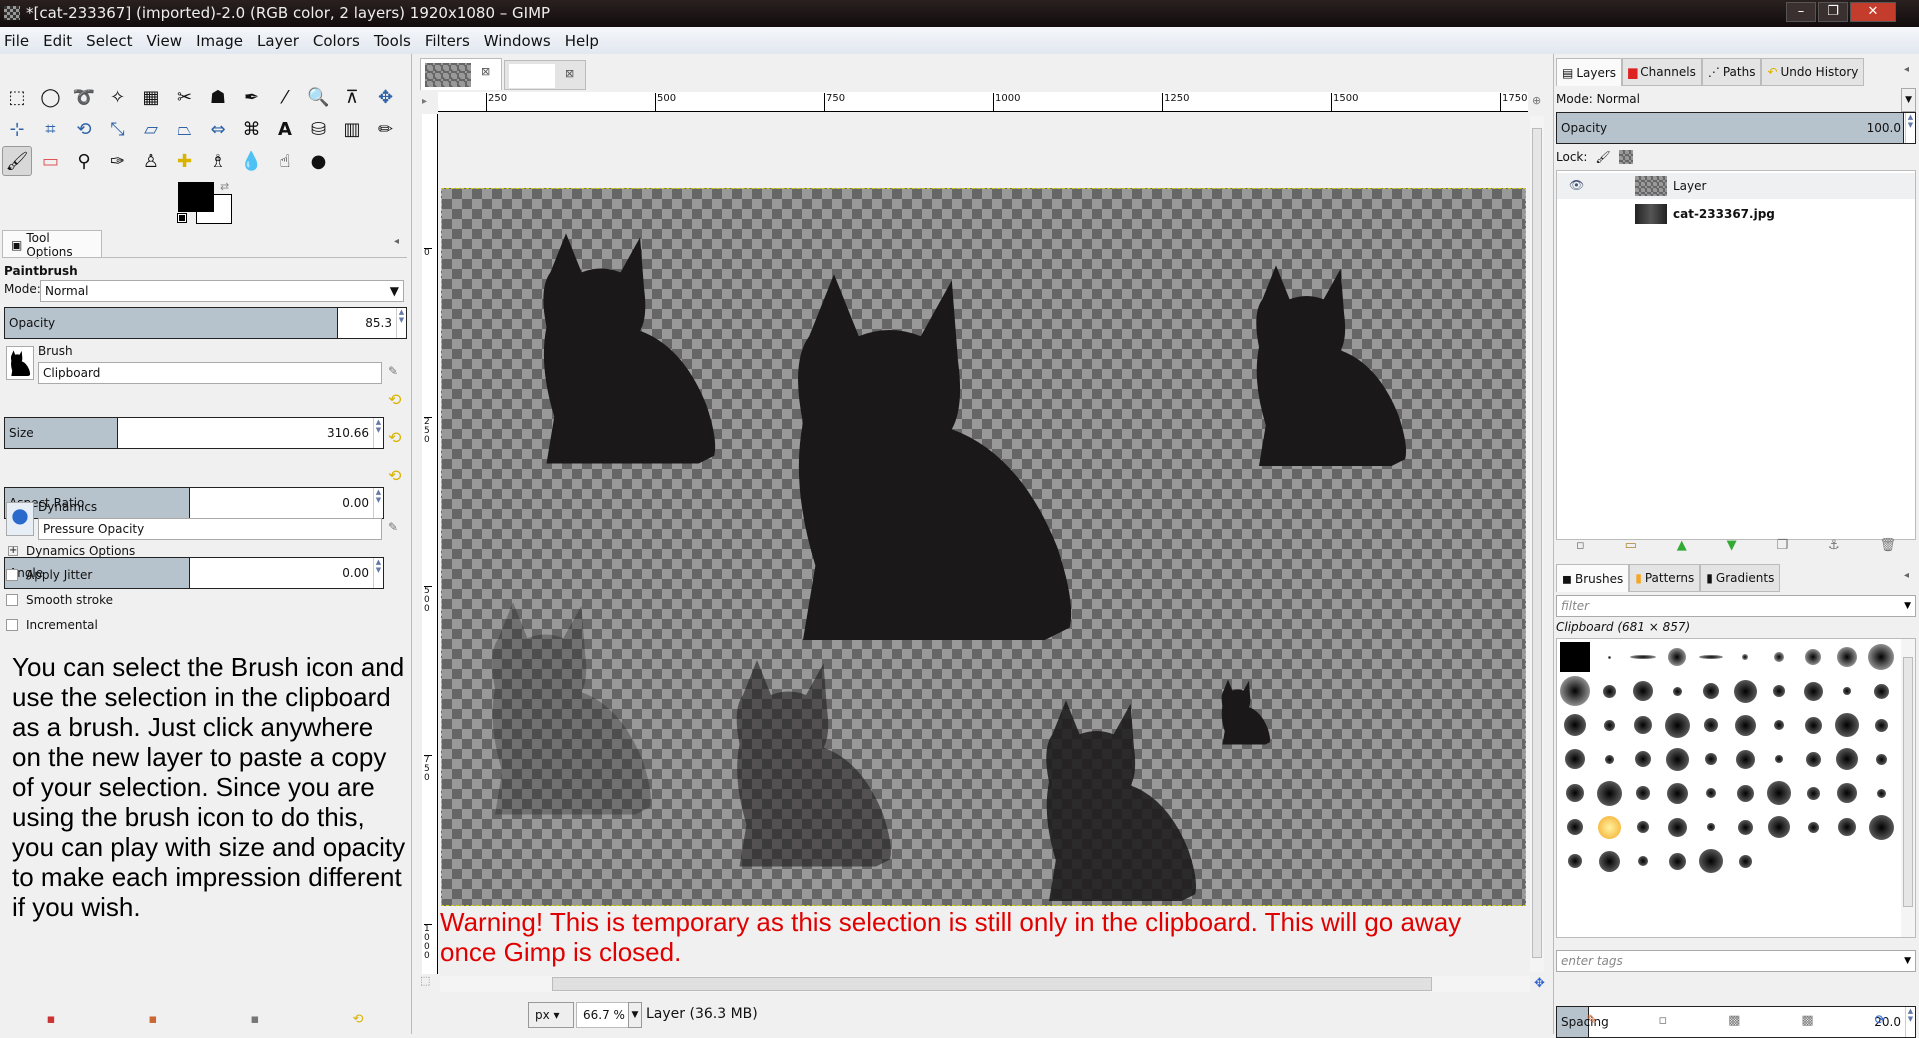 Image resolution: width=1919 pixels, height=1038 pixels. Describe the element at coordinates (285, 161) in the screenshot. I see `smudge-tool-icon: ☝` at that location.